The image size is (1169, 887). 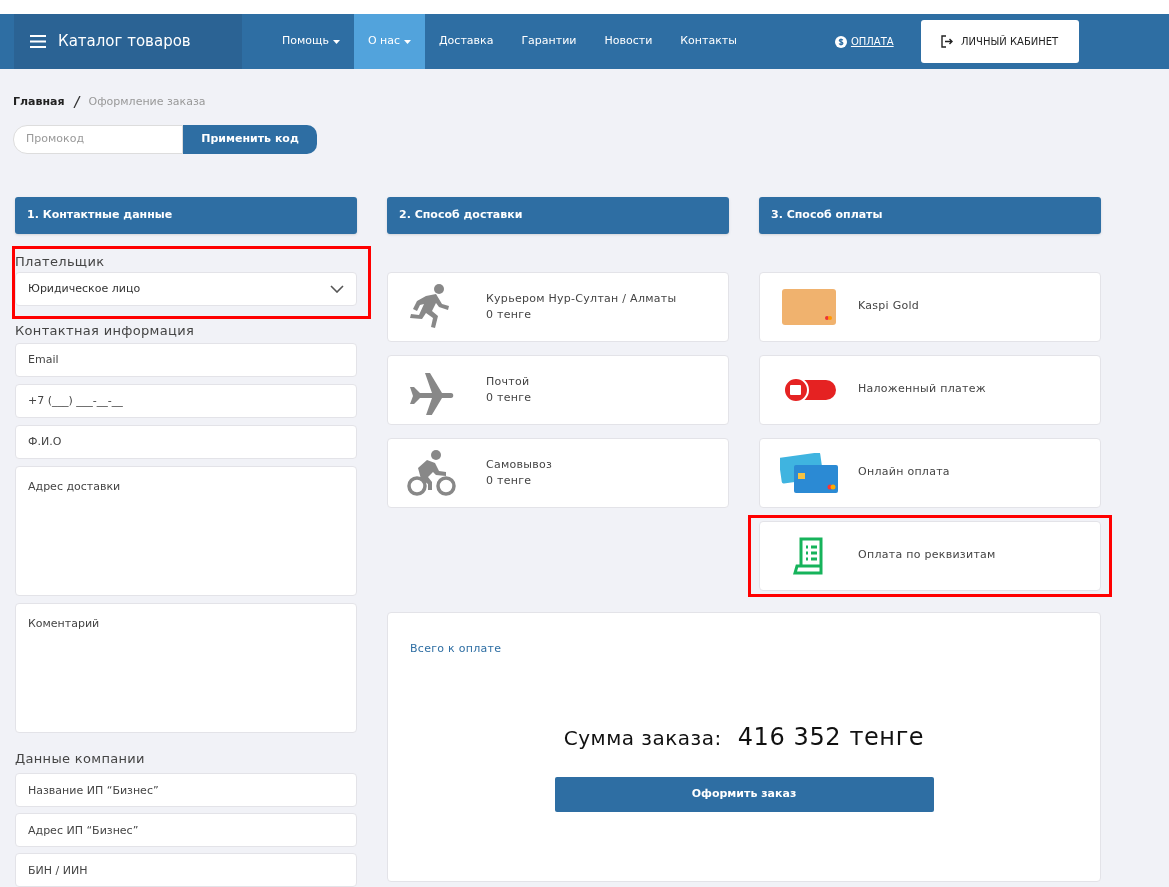 What do you see at coordinates (311, 41) in the screenshot?
I see `nav-item: Помощь` at bounding box center [311, 41].